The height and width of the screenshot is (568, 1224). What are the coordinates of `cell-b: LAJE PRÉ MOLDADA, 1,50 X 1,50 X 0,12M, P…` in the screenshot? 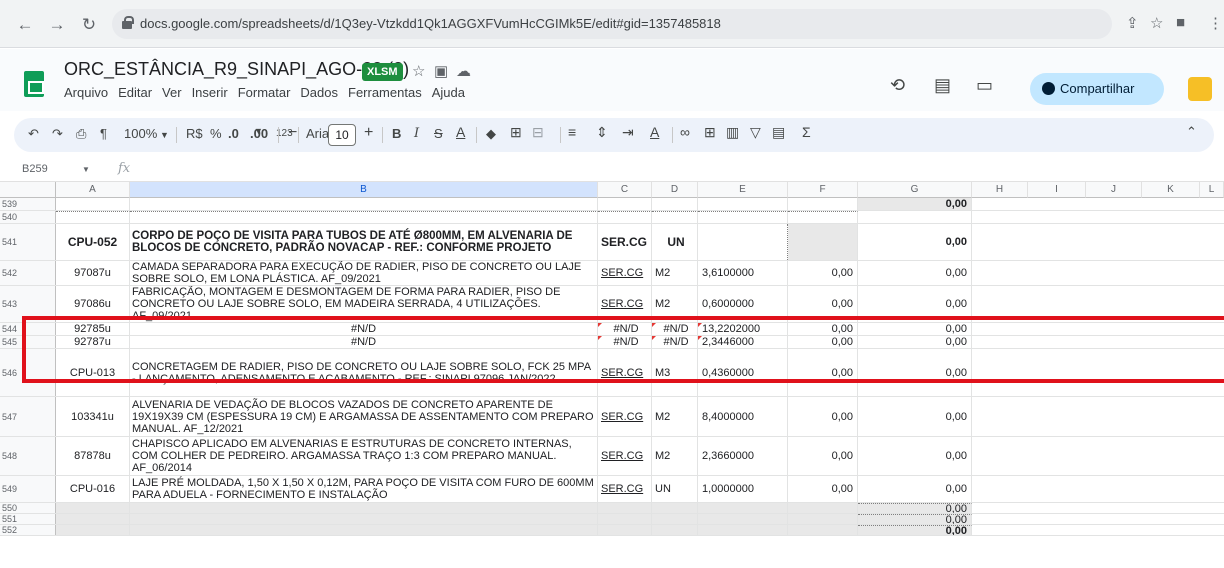 It's located at (364, 489).